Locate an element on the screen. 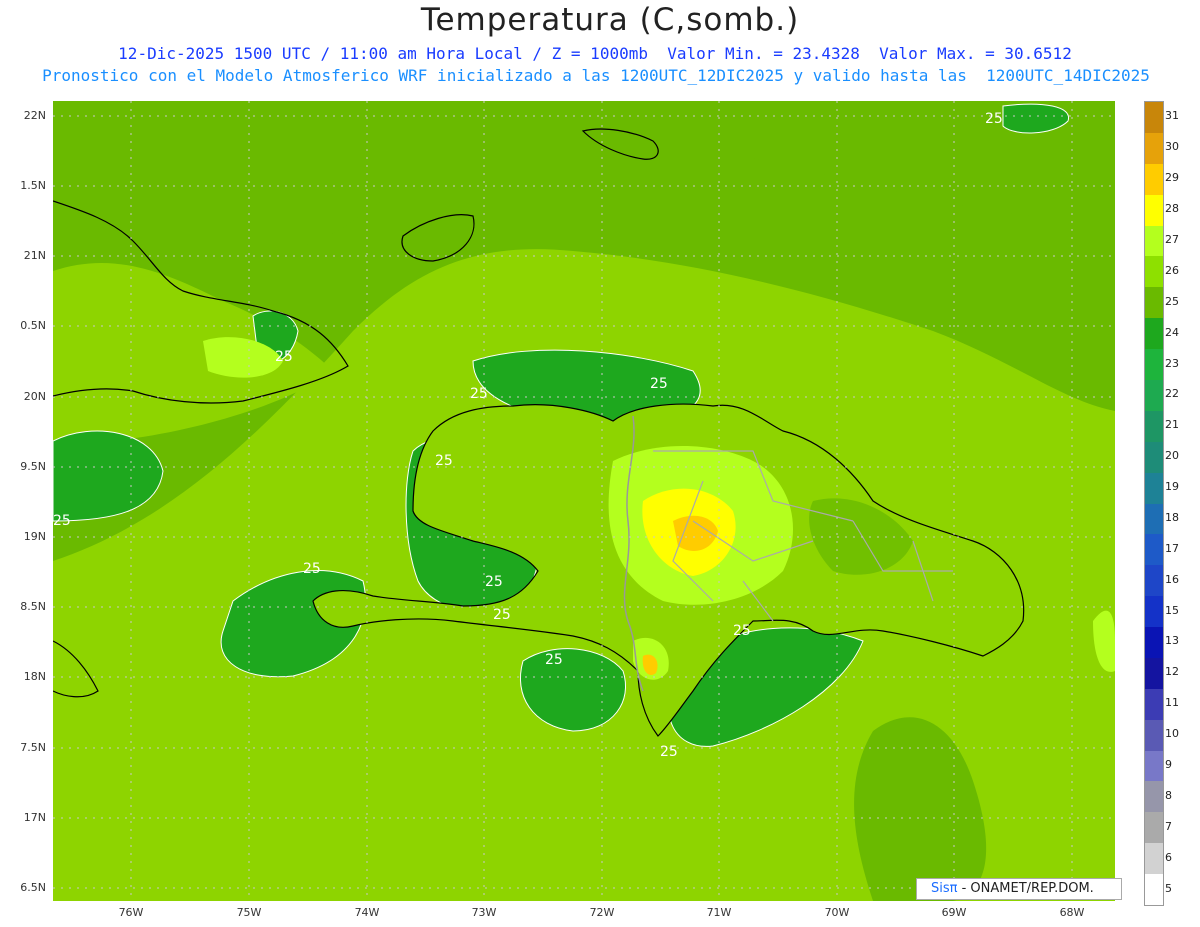 This screenshot has height=927, width=1200. legend-label: 25 is located at coordinates (1172, 301).